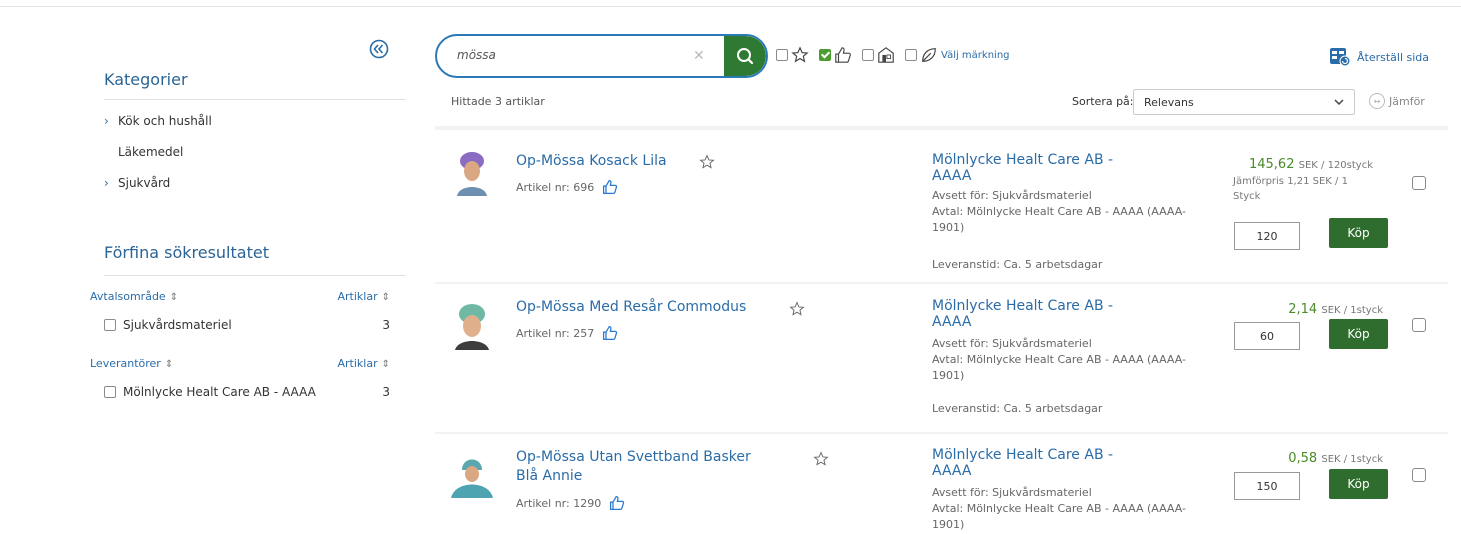 The height and width of the screenshot is (534, 1461). What do you see at coordinates (137, 183) in the screenshot?
I see `category-sjukvard: › Sjukvård` at bounding box center [137, 183].